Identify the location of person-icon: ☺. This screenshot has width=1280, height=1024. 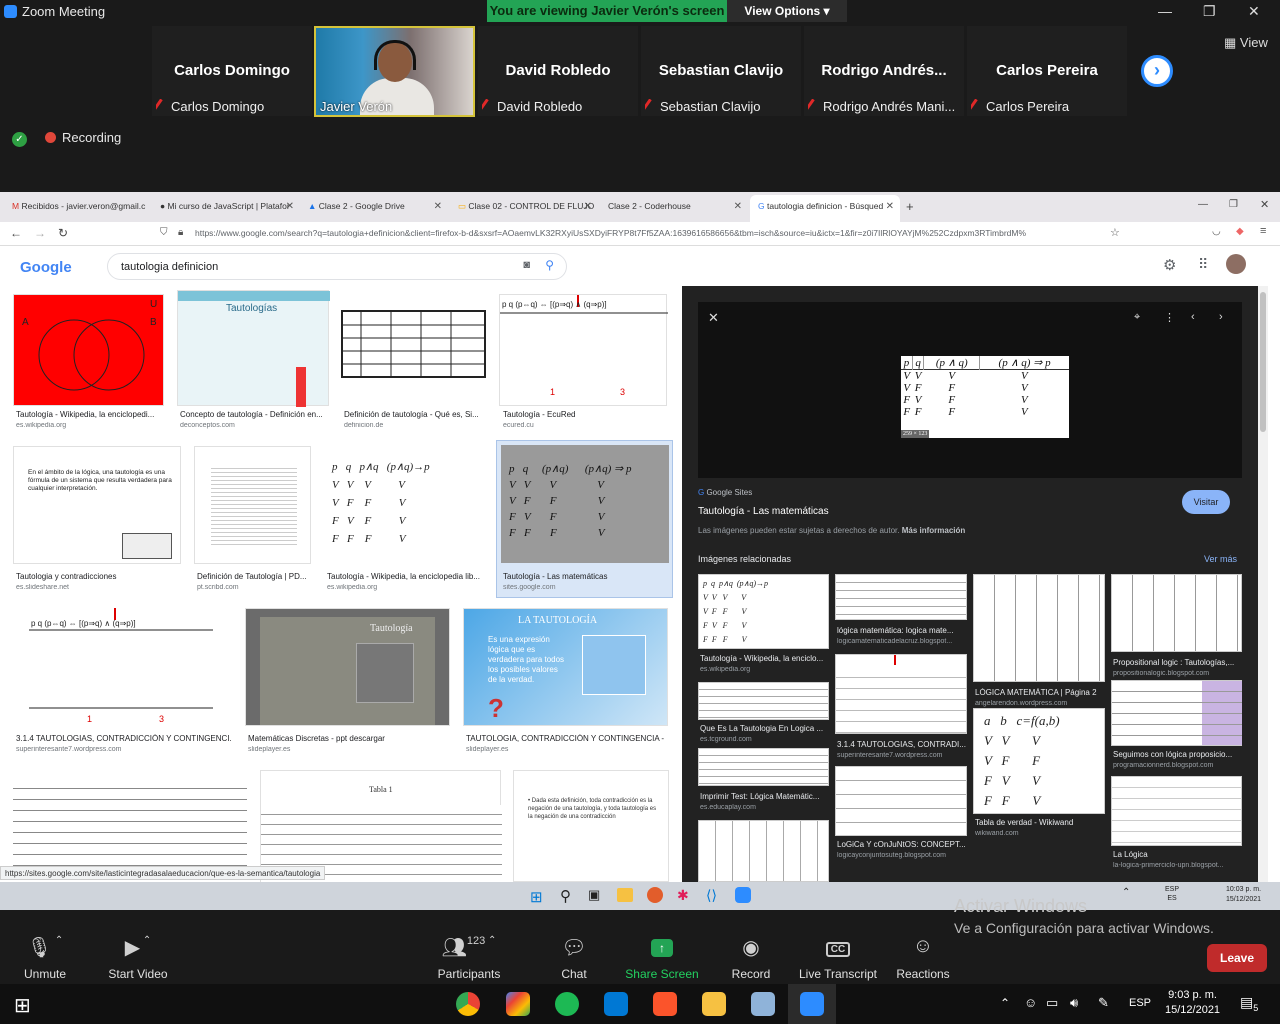
(1030, 1002).